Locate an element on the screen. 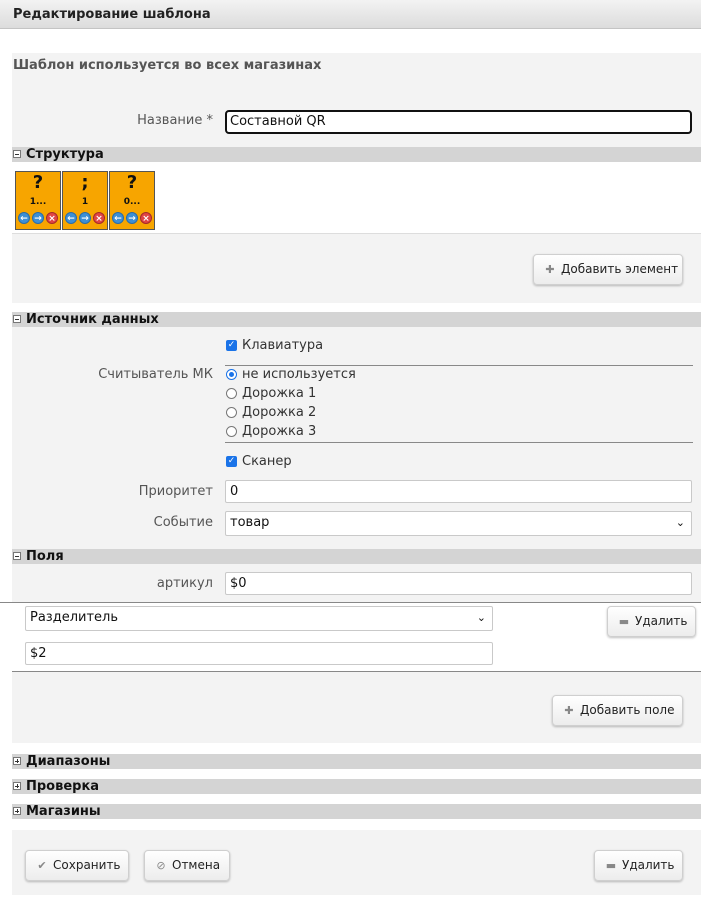 The image size is (701, 899). section-ranges-title: Диапазоны is located at coordinates (68, 761).